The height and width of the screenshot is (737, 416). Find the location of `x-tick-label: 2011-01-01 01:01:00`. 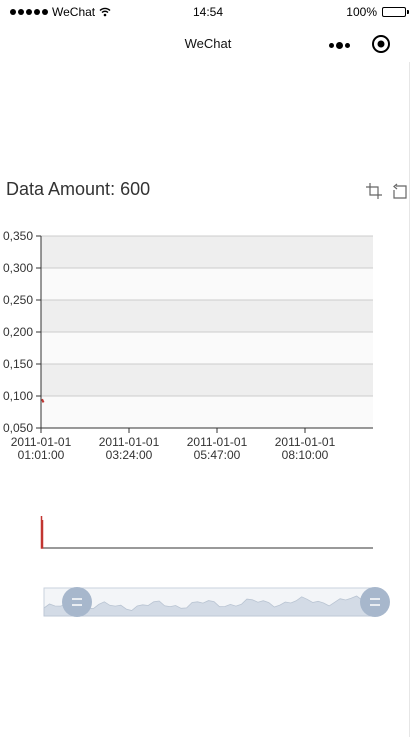

x-tick-label: 2011-01-01 01:01:00 is located at coordinates (41, 448).